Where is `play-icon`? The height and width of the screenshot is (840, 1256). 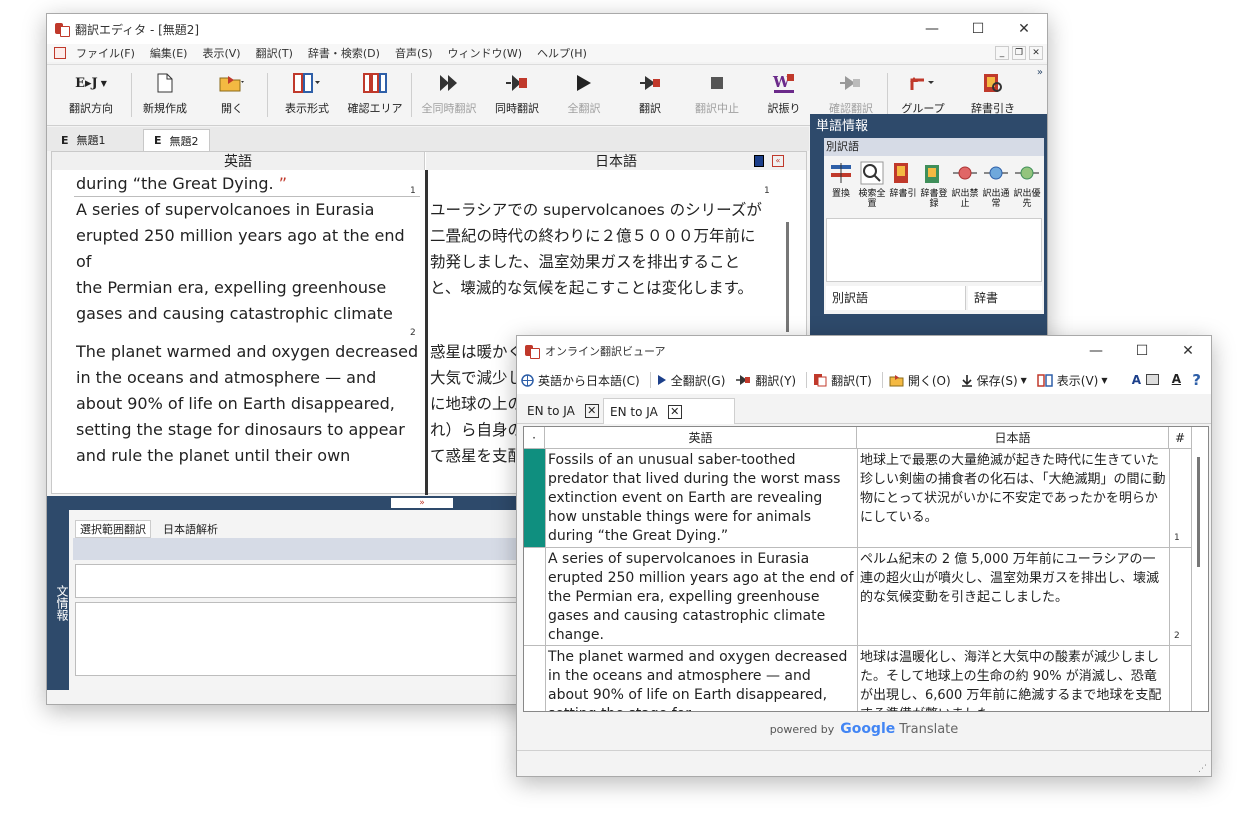 play-icon is located at coordinates (662, 380).